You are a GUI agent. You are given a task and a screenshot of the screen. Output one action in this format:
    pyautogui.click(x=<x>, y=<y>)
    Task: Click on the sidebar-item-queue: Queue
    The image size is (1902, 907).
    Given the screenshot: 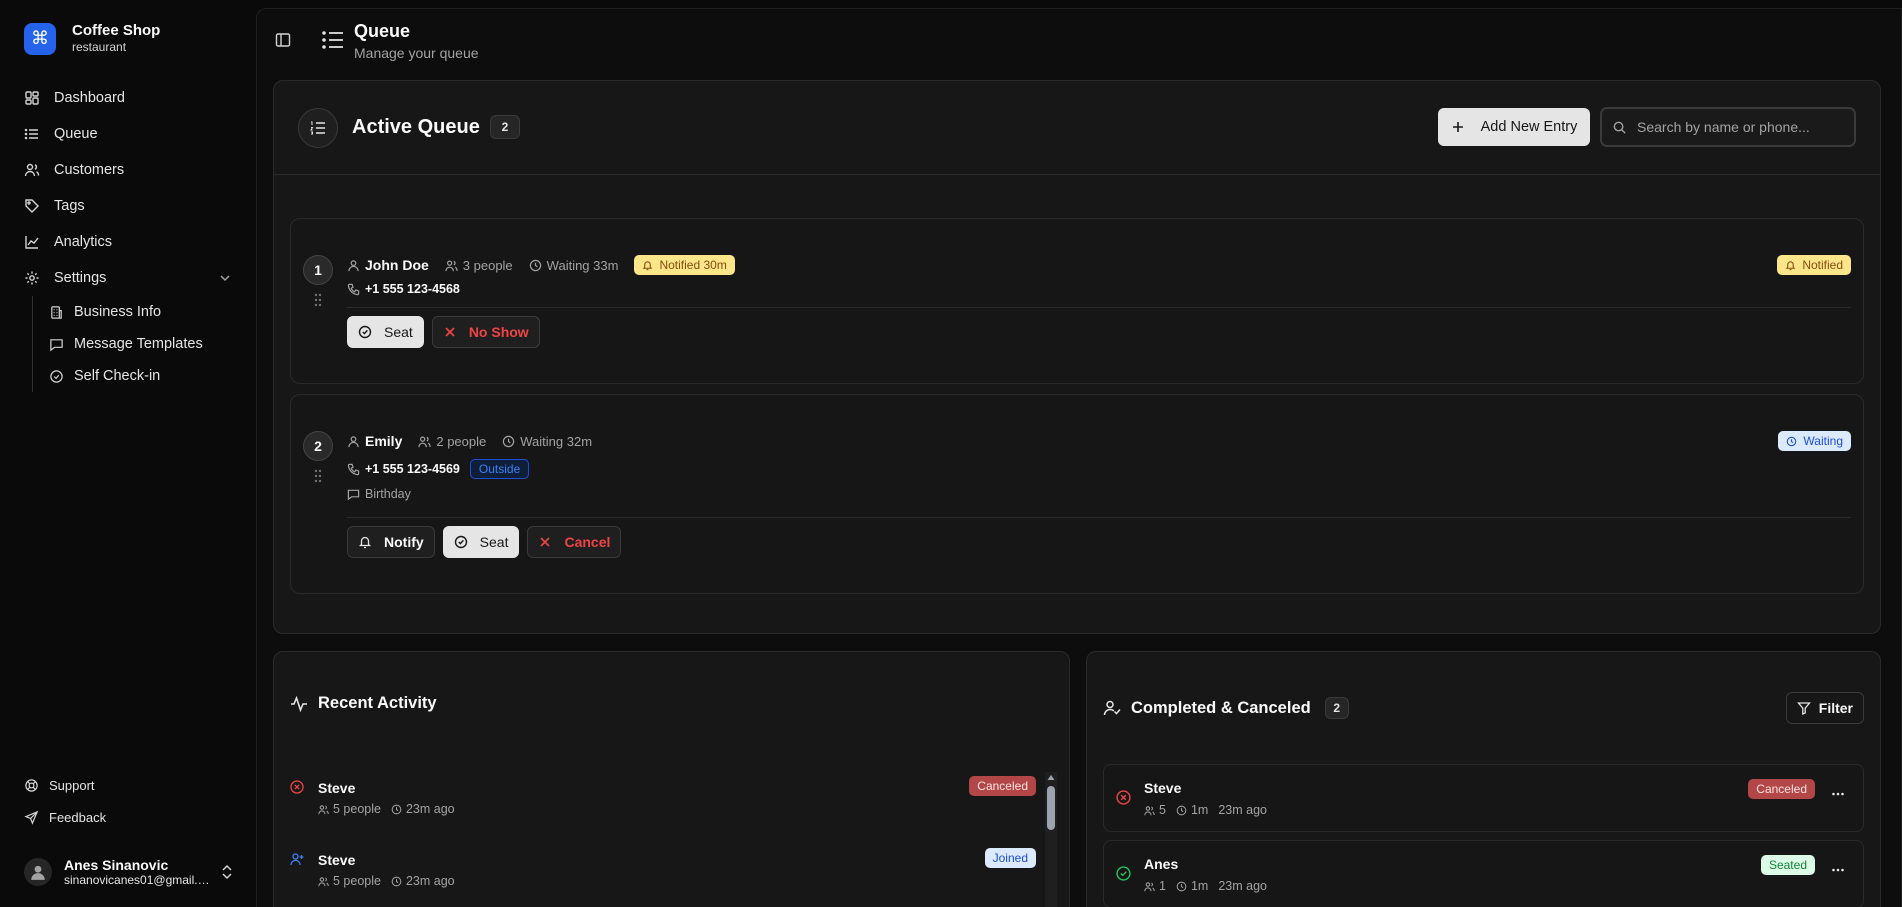 What is the action you would take?
    pyautogui.click(x=128, y=134)
    